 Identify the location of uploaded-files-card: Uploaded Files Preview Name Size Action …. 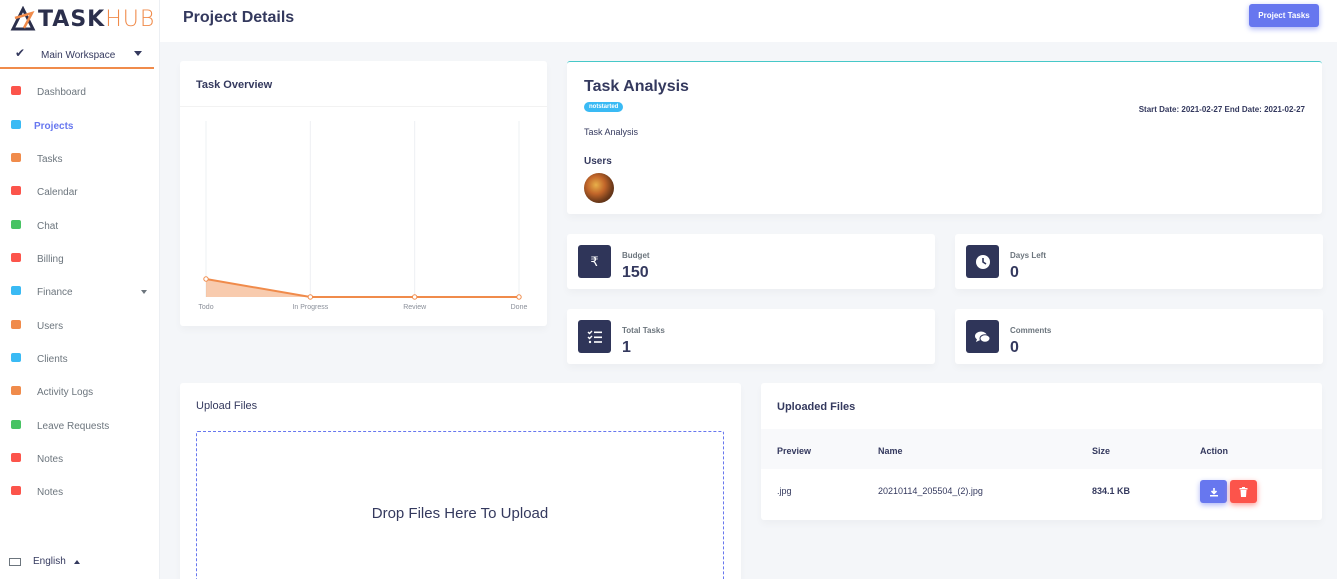
(1041, 451).